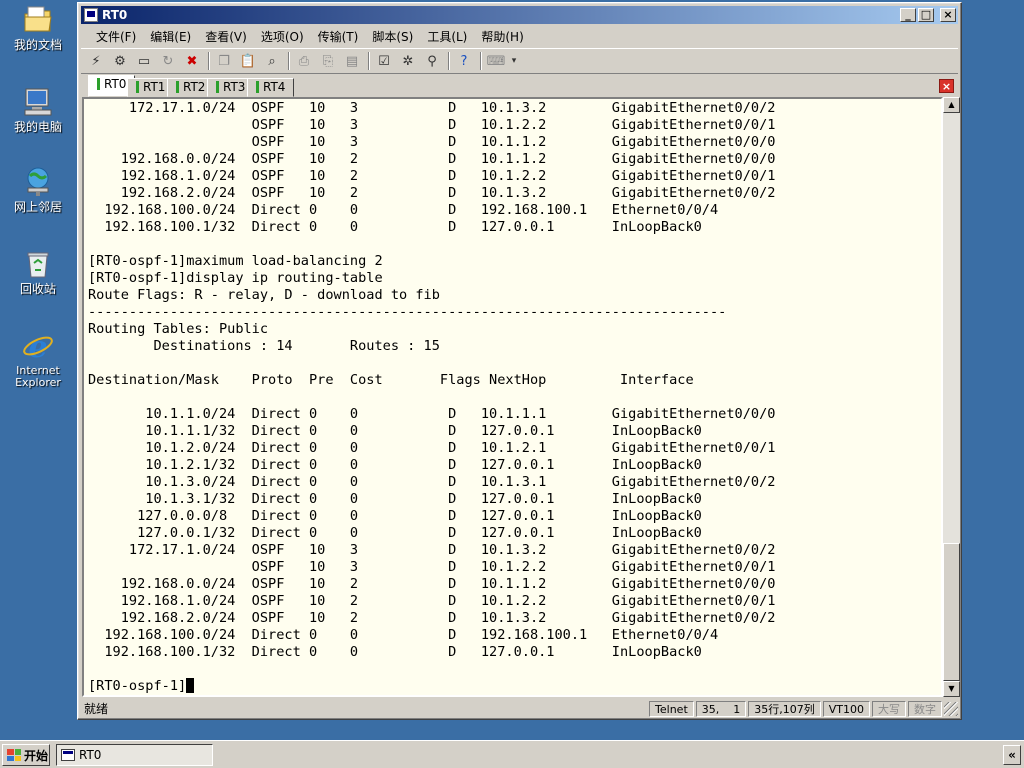  Describe the element at coordinates (519, 15) in the screenshot. I see `window-titlebar: RT0 _ □ ×` at that location.